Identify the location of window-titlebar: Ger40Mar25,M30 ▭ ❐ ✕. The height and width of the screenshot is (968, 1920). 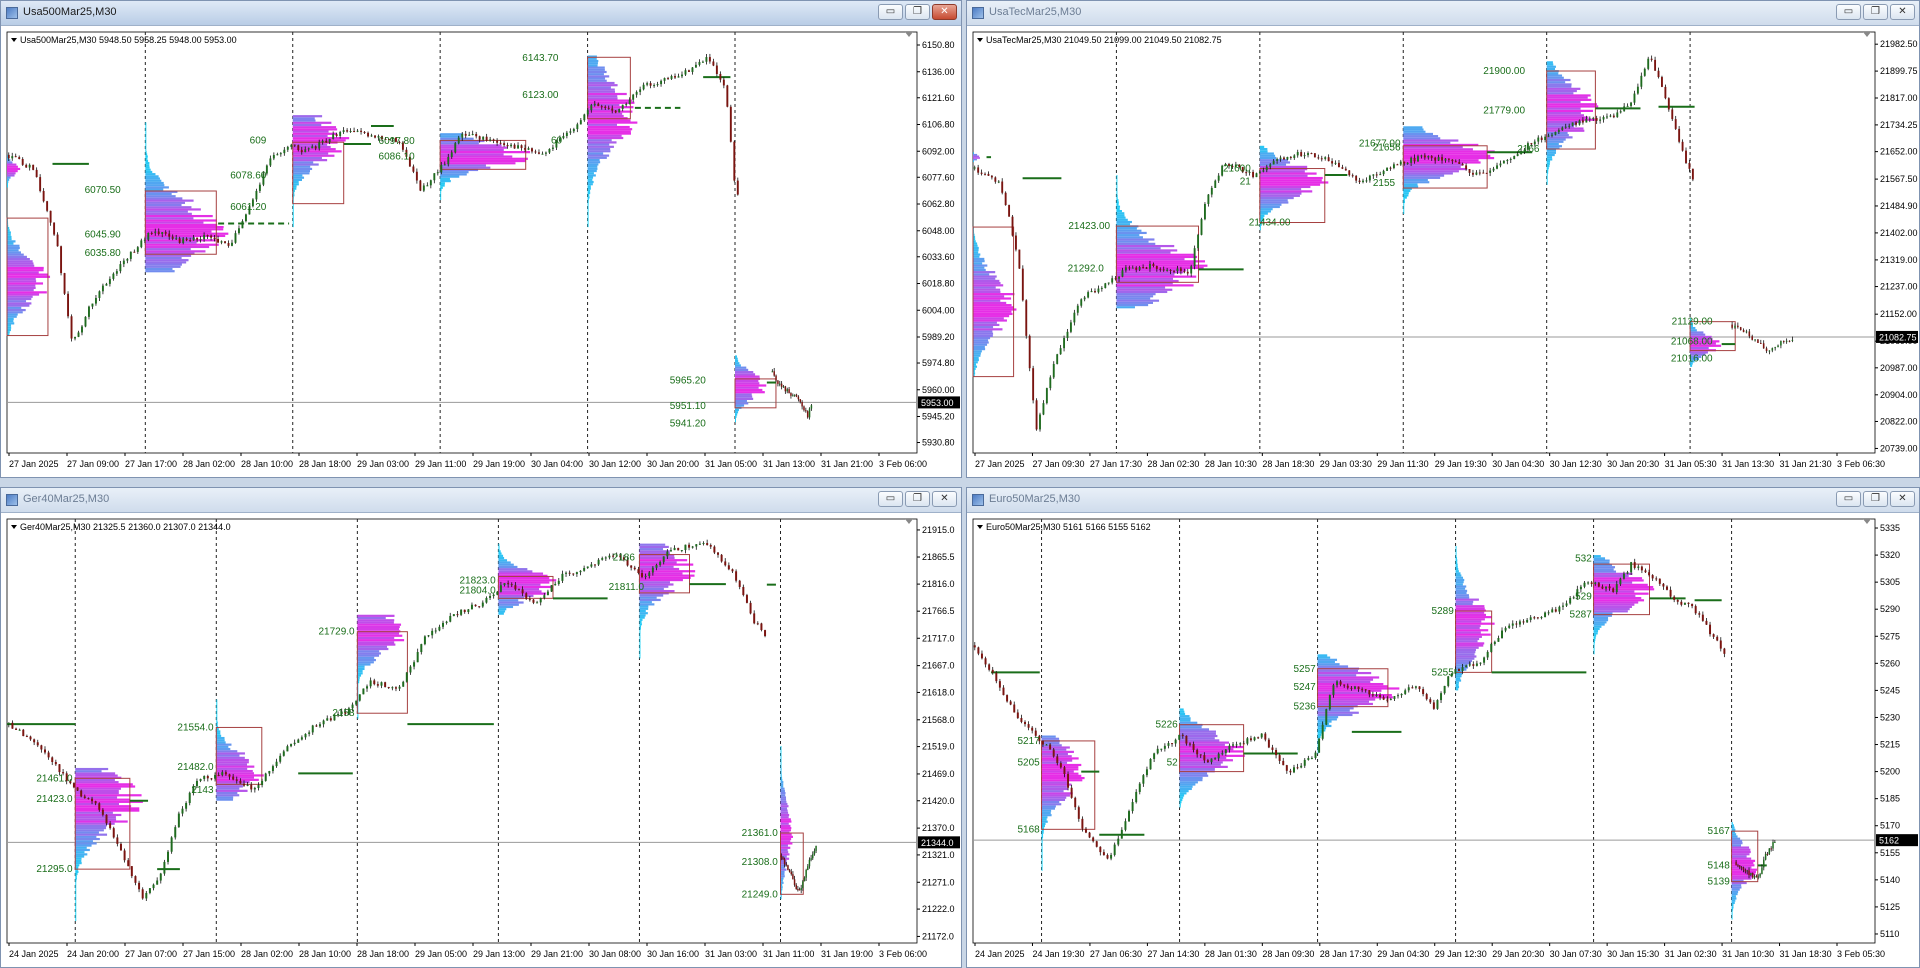
(481, 500).